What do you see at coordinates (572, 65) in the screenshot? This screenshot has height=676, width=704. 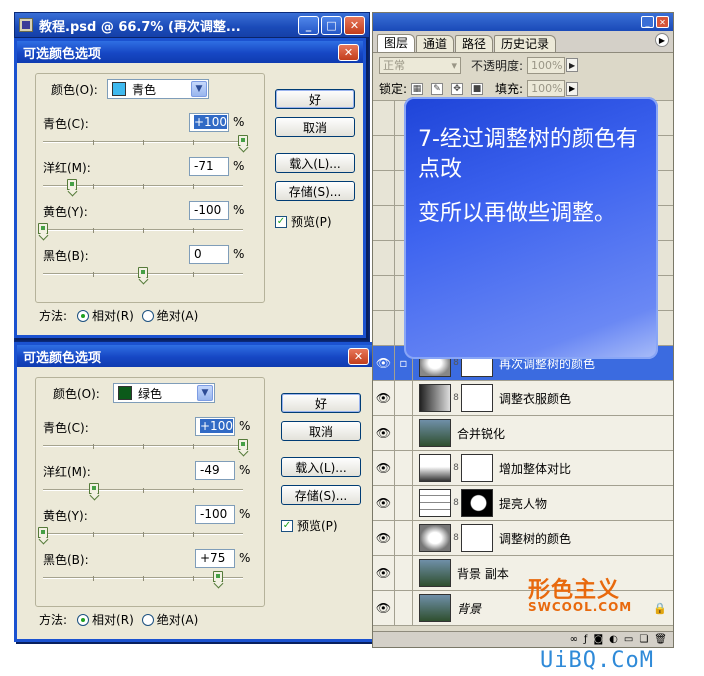 I see `opacity-arrow-icon: ▶` at bounding box center [572, 65].